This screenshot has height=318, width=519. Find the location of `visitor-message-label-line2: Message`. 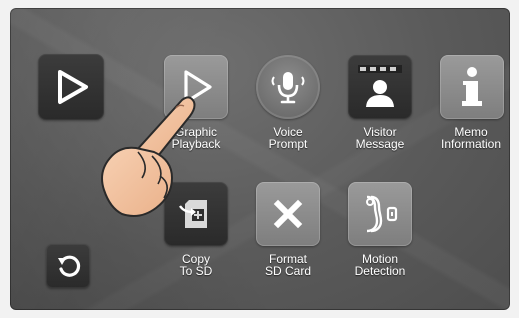

visitor-message-label-line2: Message is located at coordinates (380, 144).